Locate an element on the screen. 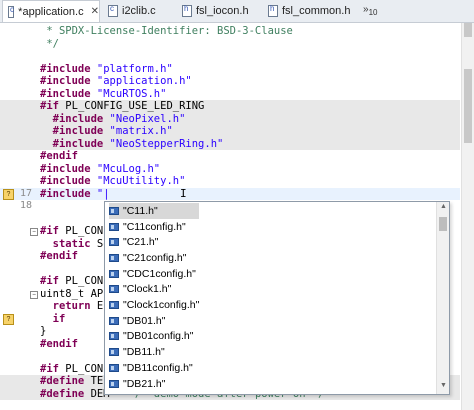 The width and height of the screenshot is (474, 410). code-line: #include "McuLog.h" is located at coordinates (230, 169).